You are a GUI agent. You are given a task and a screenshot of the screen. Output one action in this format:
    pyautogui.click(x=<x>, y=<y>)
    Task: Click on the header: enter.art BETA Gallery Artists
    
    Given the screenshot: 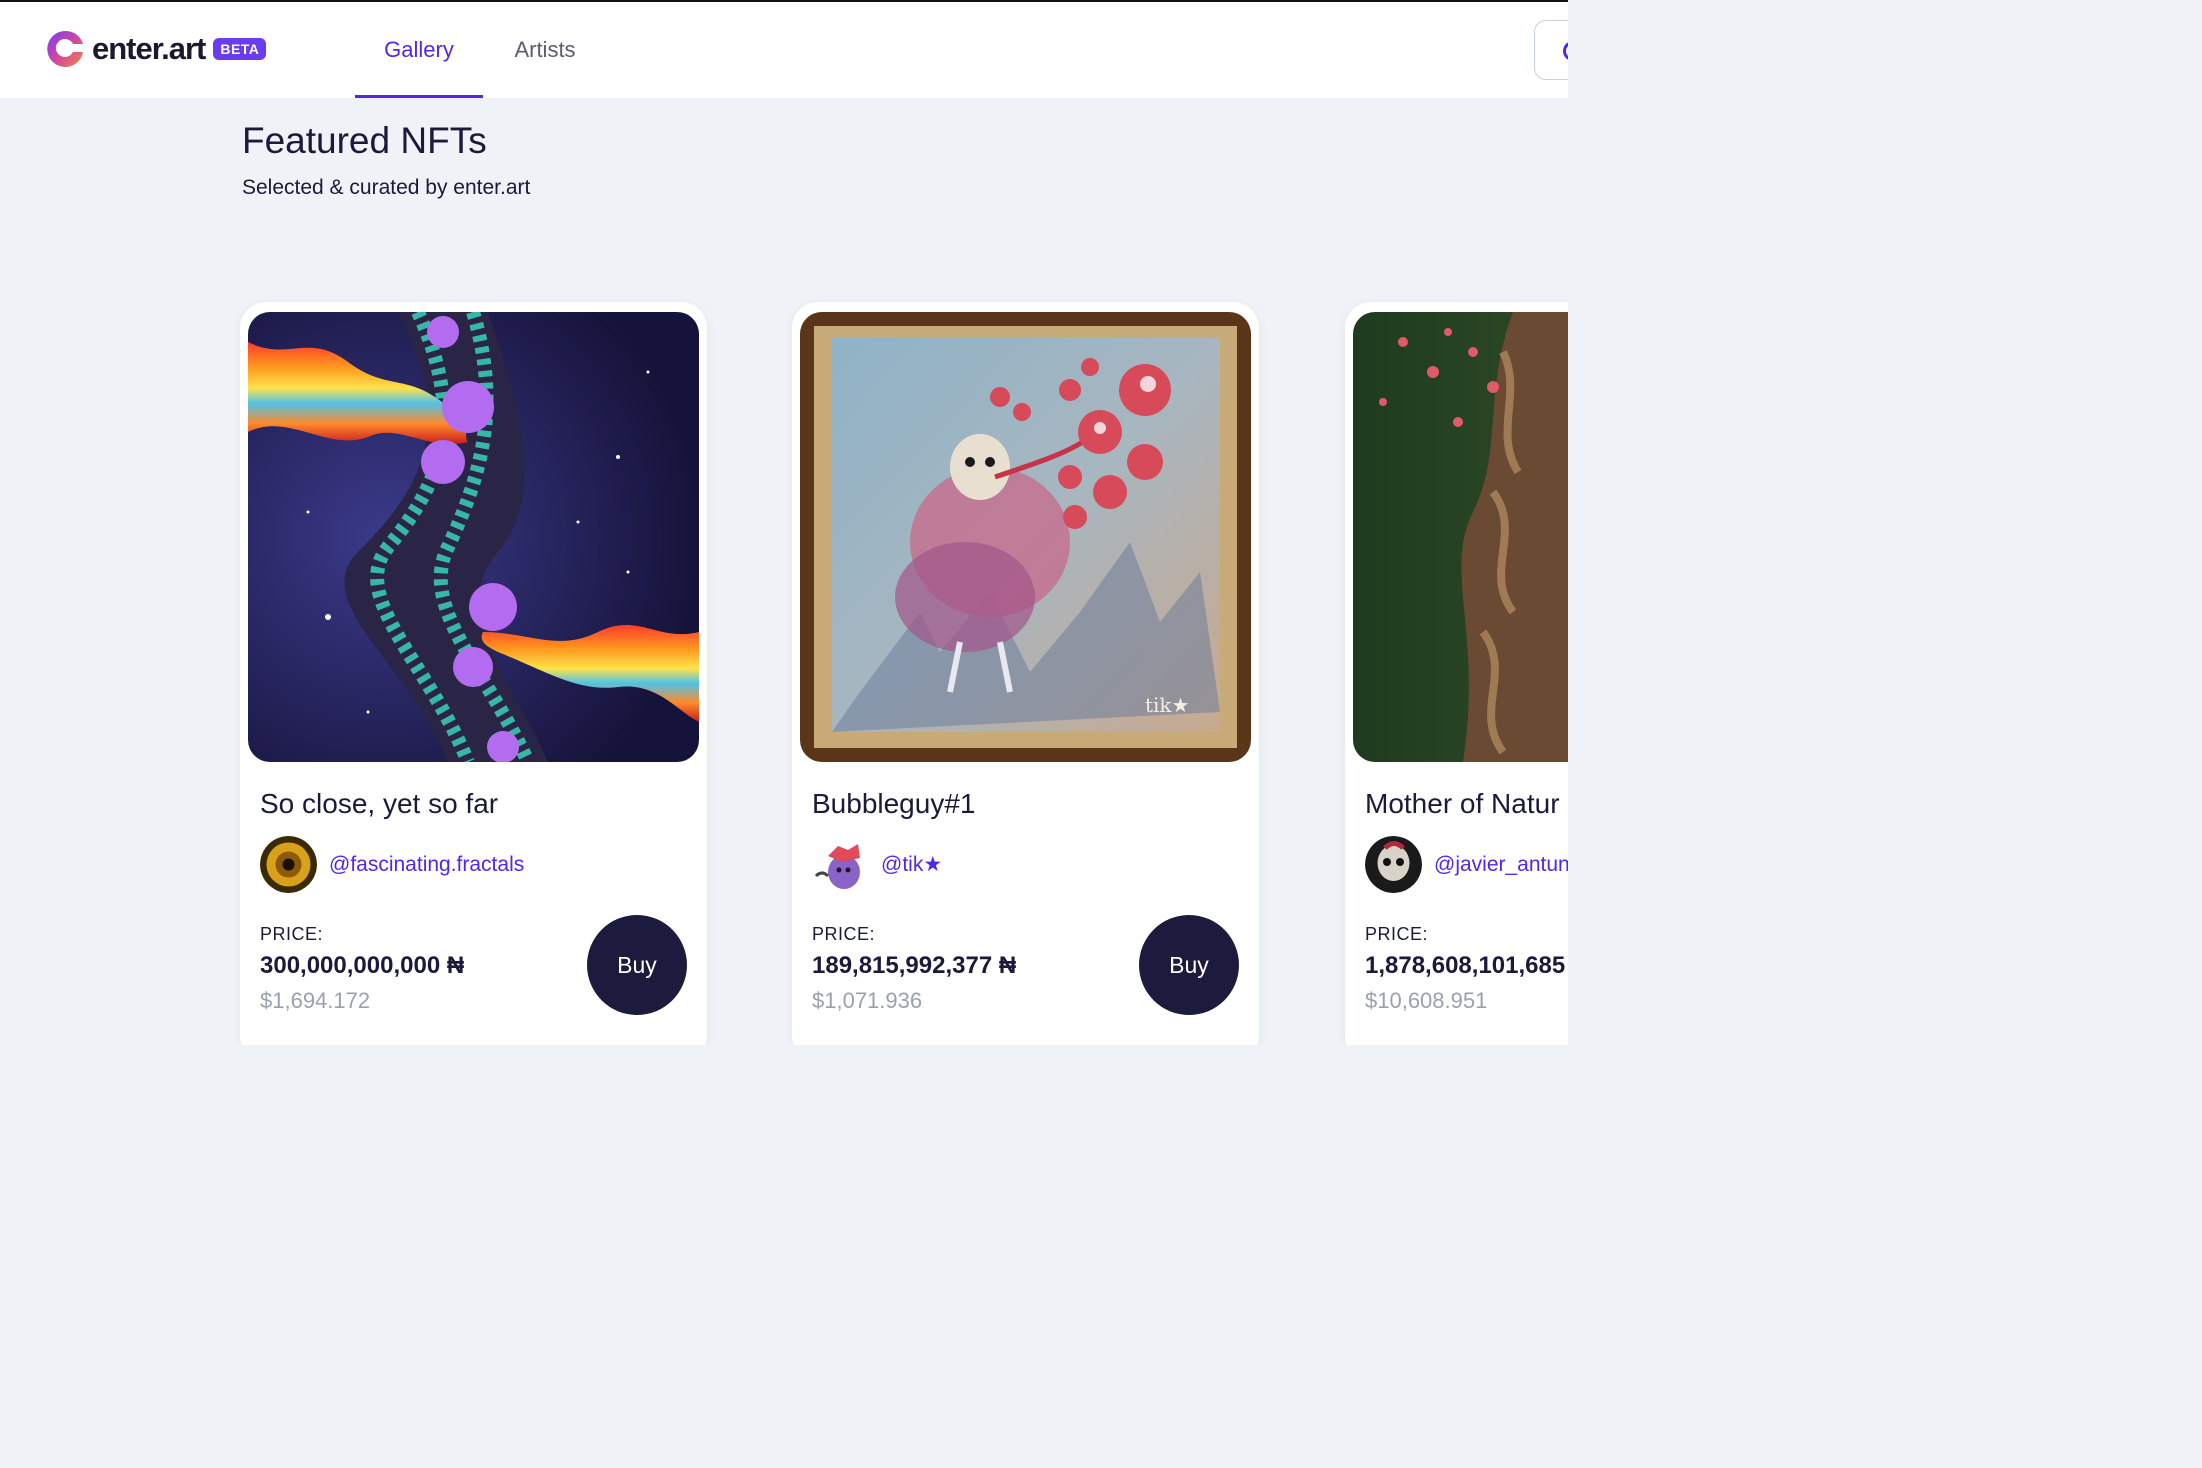 What is the action you would take?
    pyautogui.click(x=784, y=50)
    